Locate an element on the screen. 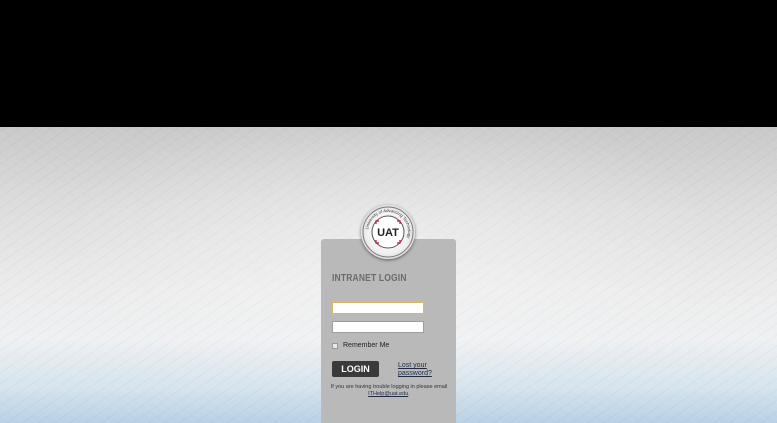  remember-me-label: Remember Me is located at coordinates (366, 345).